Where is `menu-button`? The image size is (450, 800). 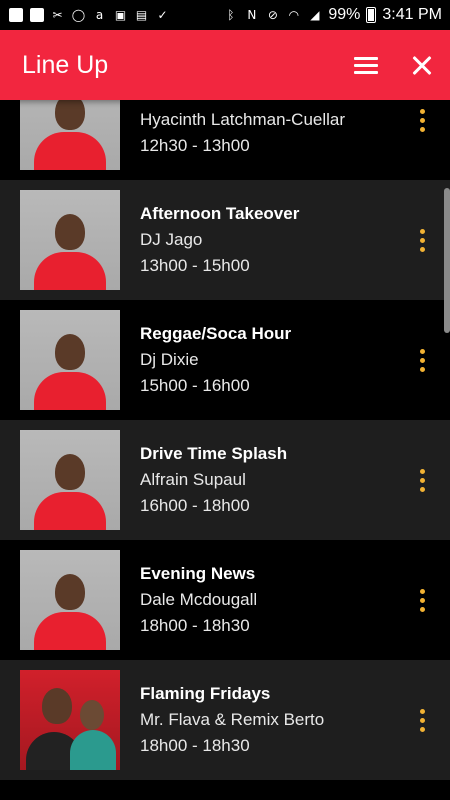 menu-button is located at coordinates (366, 65).